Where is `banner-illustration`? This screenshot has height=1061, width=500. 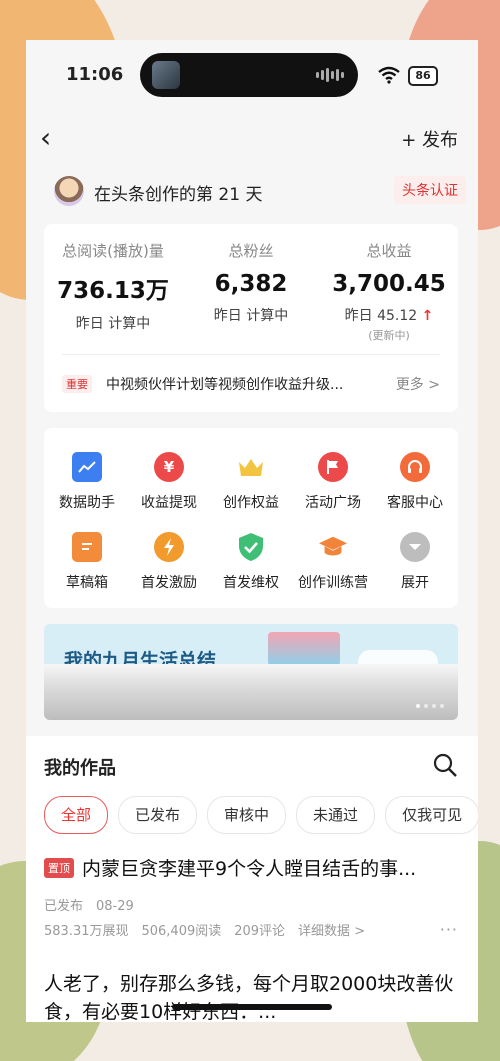
banner-illustration is located at coordinates (304, 649).